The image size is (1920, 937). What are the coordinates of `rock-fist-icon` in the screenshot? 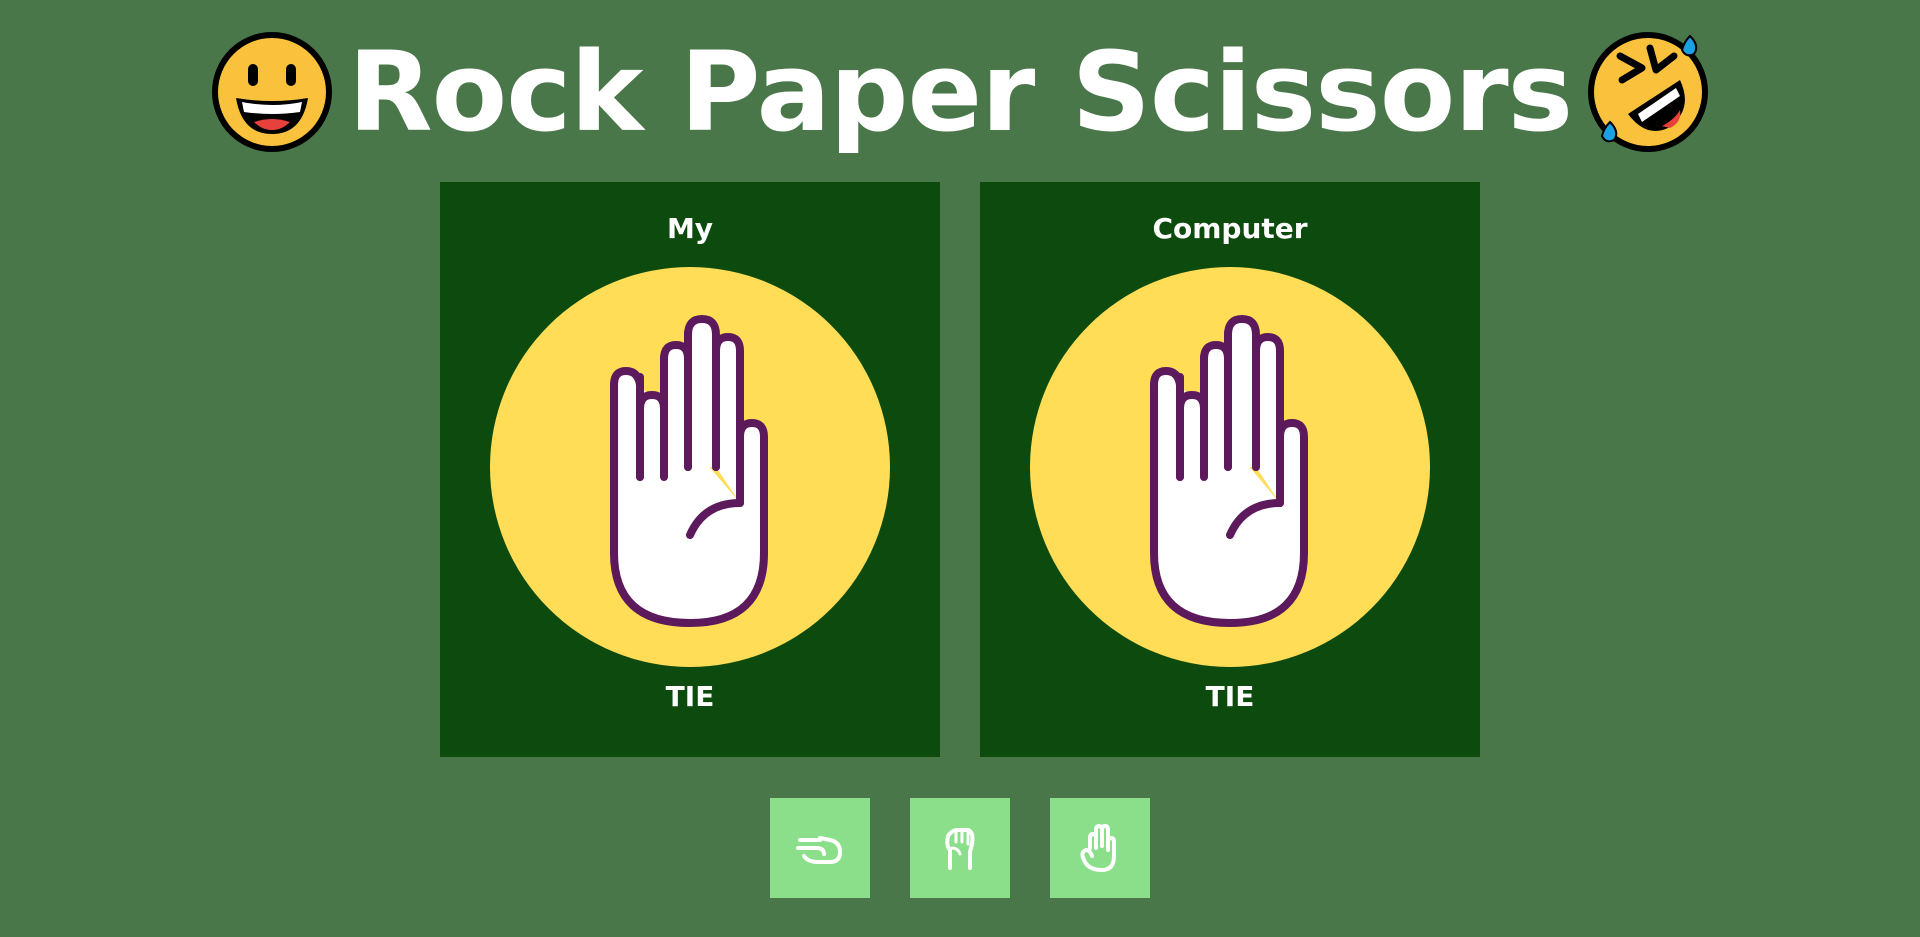 It's located at (960, 849).